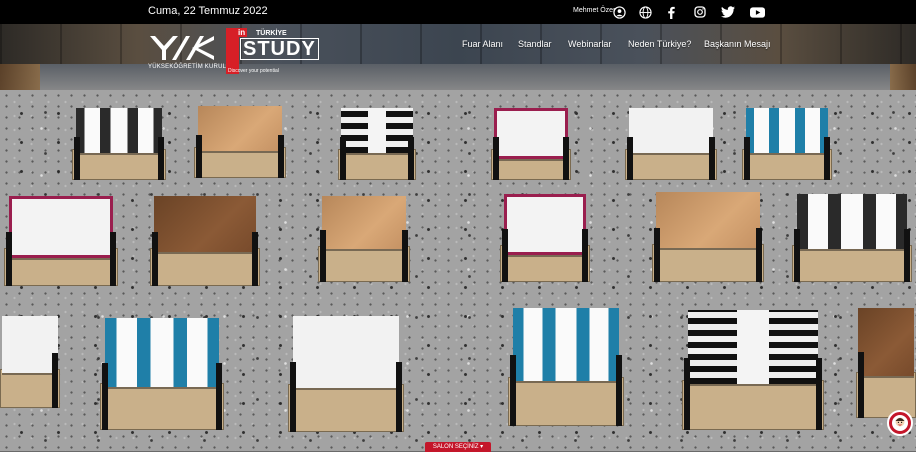  I want to click on current-date: Cuma, 22 Temmuz 2022, so click(208, 11).